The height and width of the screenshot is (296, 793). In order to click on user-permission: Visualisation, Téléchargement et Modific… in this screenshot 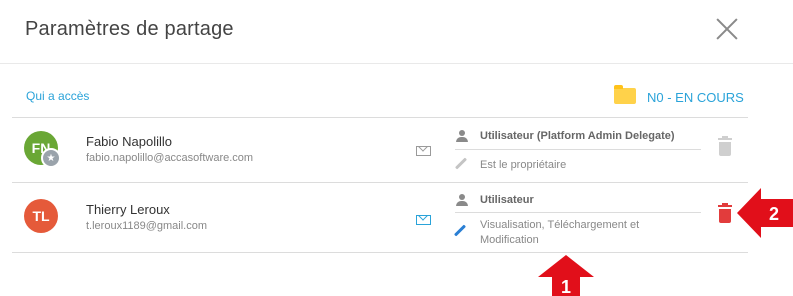, I will do `click(580, 233)`.